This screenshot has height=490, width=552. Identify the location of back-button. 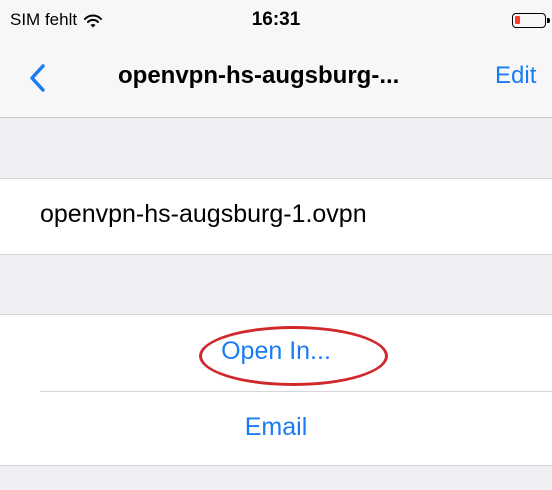
(38, 78).